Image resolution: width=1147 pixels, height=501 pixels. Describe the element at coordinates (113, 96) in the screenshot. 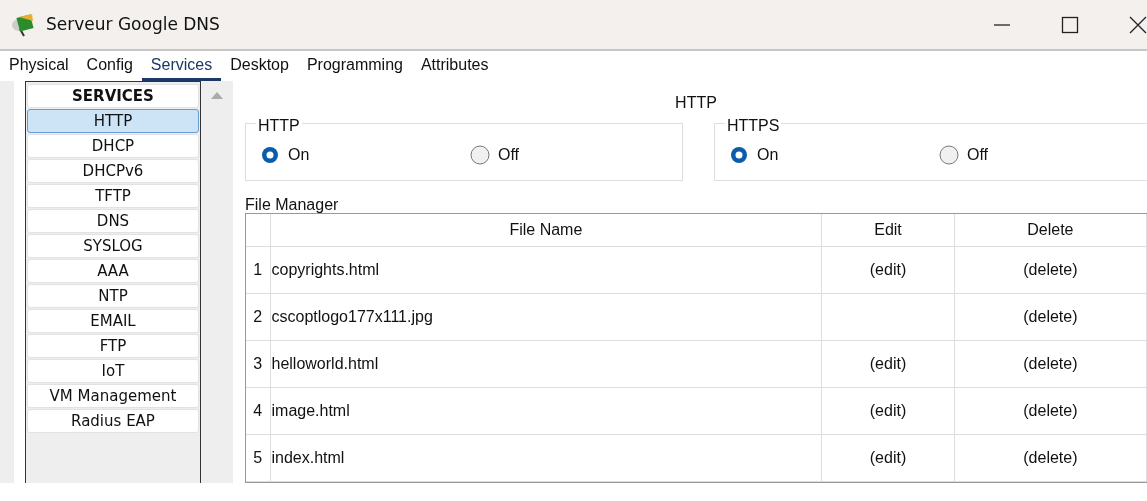

I see `sidebar-heading: SERVICES` at that location.